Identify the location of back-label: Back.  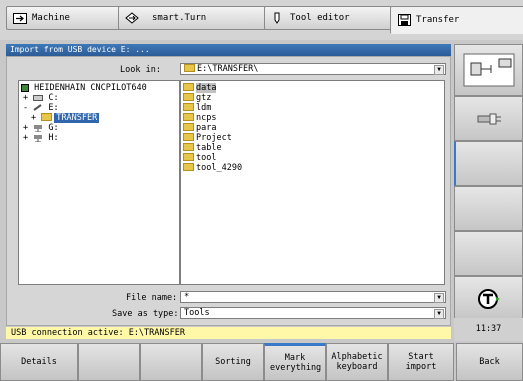
(489, 362).